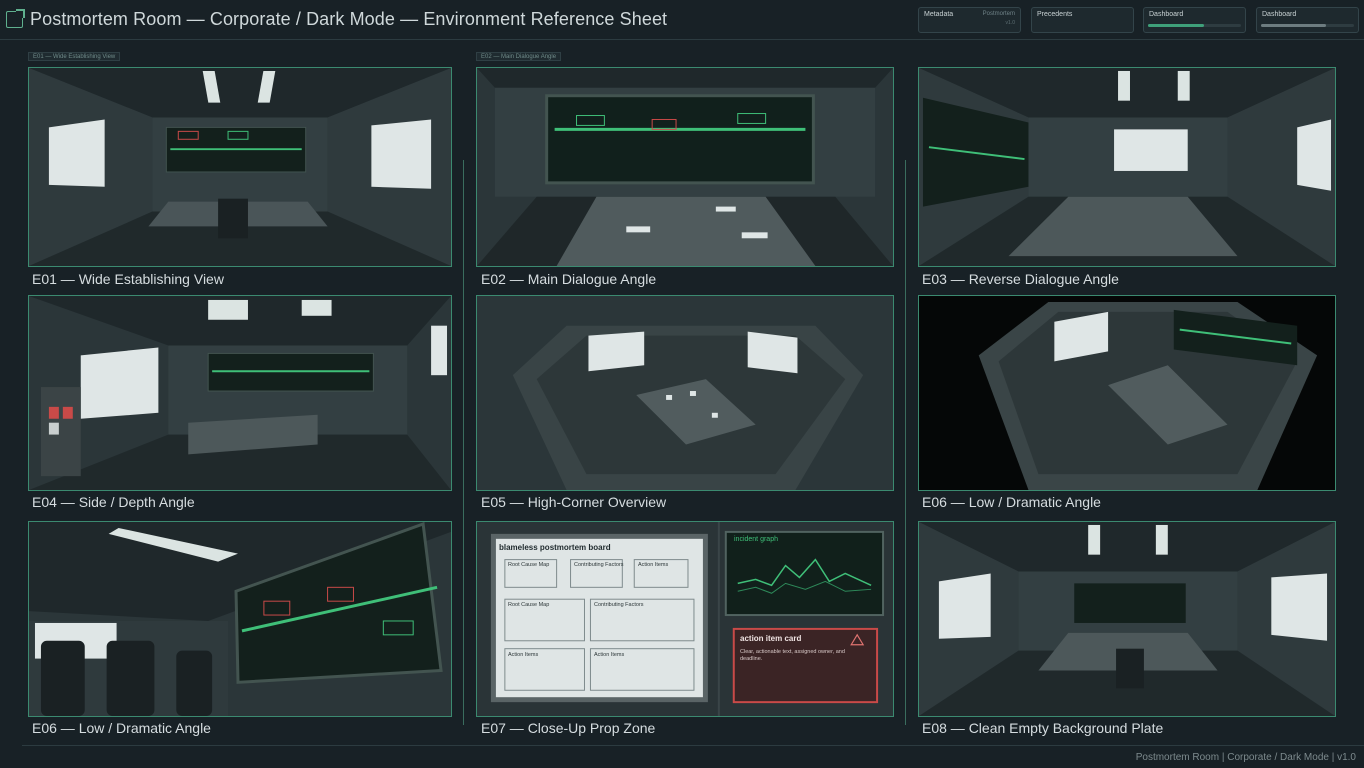 The height and width of the screenshot is (768, 1364). I want to click on panel-e08, so click(1127, 619).